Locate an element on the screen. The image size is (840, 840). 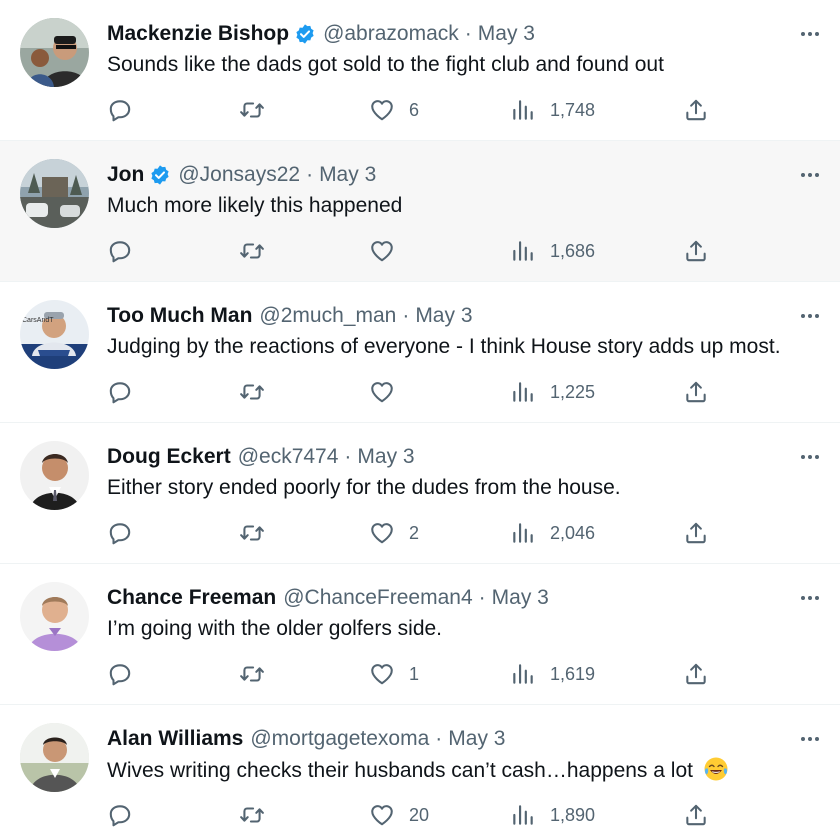
author-name: Jon is located at coordinates (125, 175).